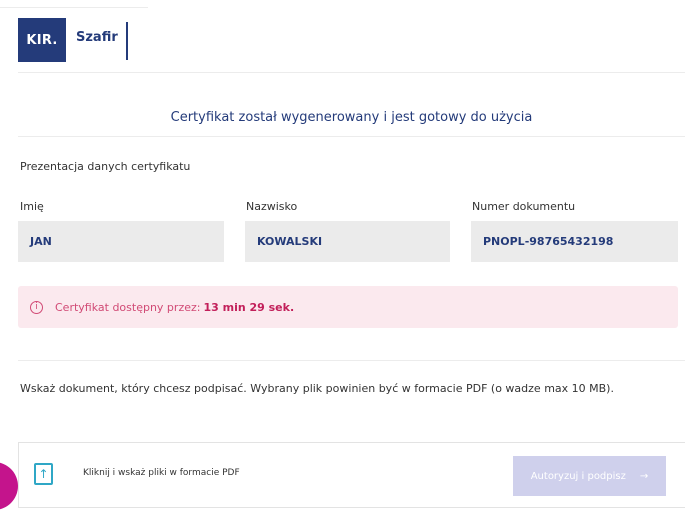 The image size is (685, 510). What do you see at coordinates (574, 241) in the screenshot?
I see `document-number-field: PNOPL-98765432198` at bounding box center [574, 241].